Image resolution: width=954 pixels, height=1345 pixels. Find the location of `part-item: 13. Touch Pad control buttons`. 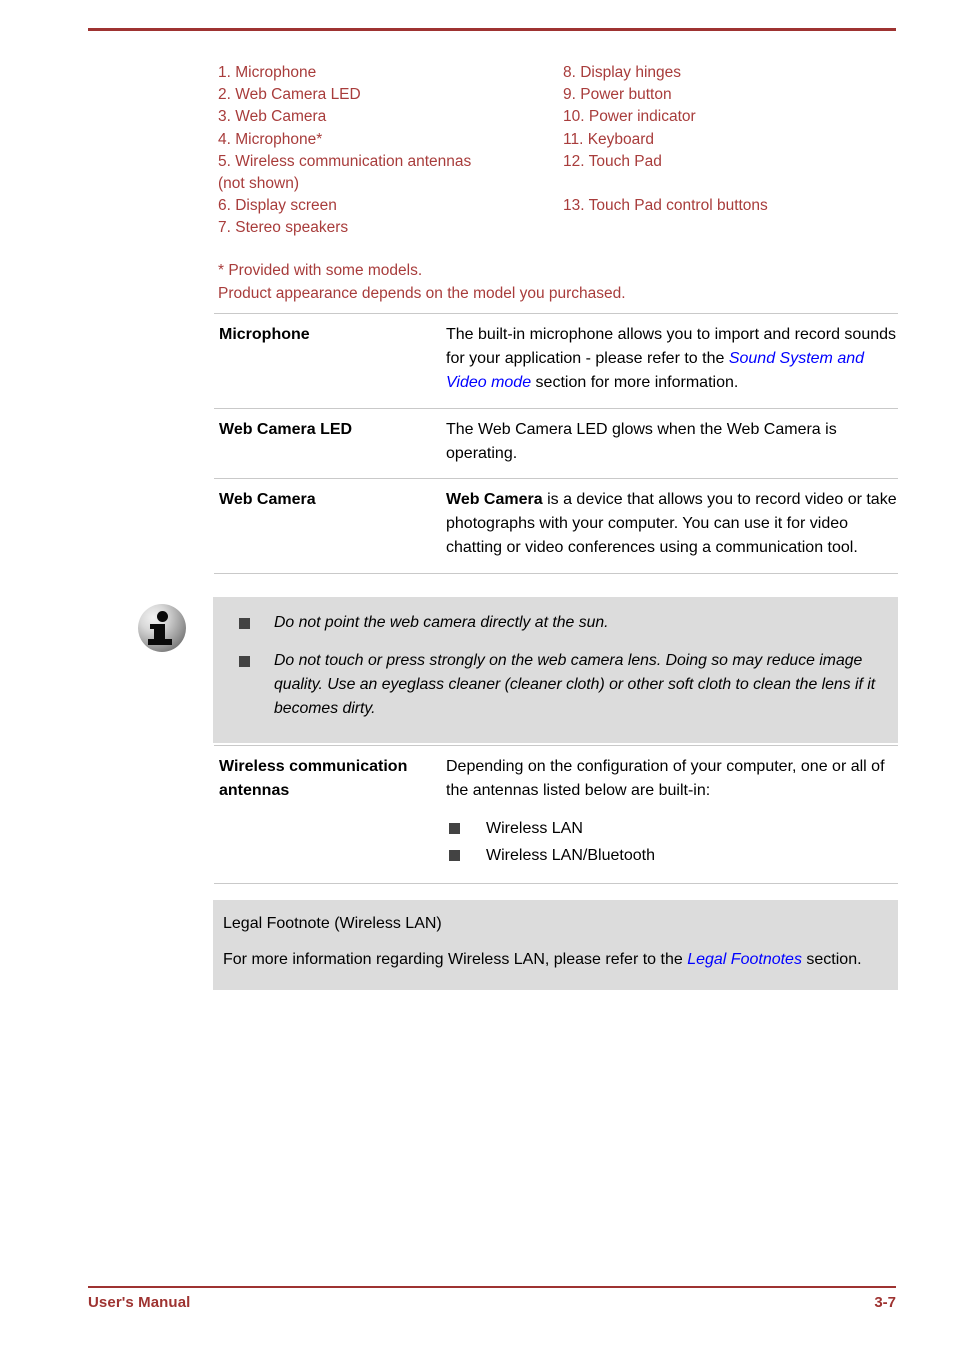

part-item: 13. Touch Pad control buttons is located at coordinates (665, 206).